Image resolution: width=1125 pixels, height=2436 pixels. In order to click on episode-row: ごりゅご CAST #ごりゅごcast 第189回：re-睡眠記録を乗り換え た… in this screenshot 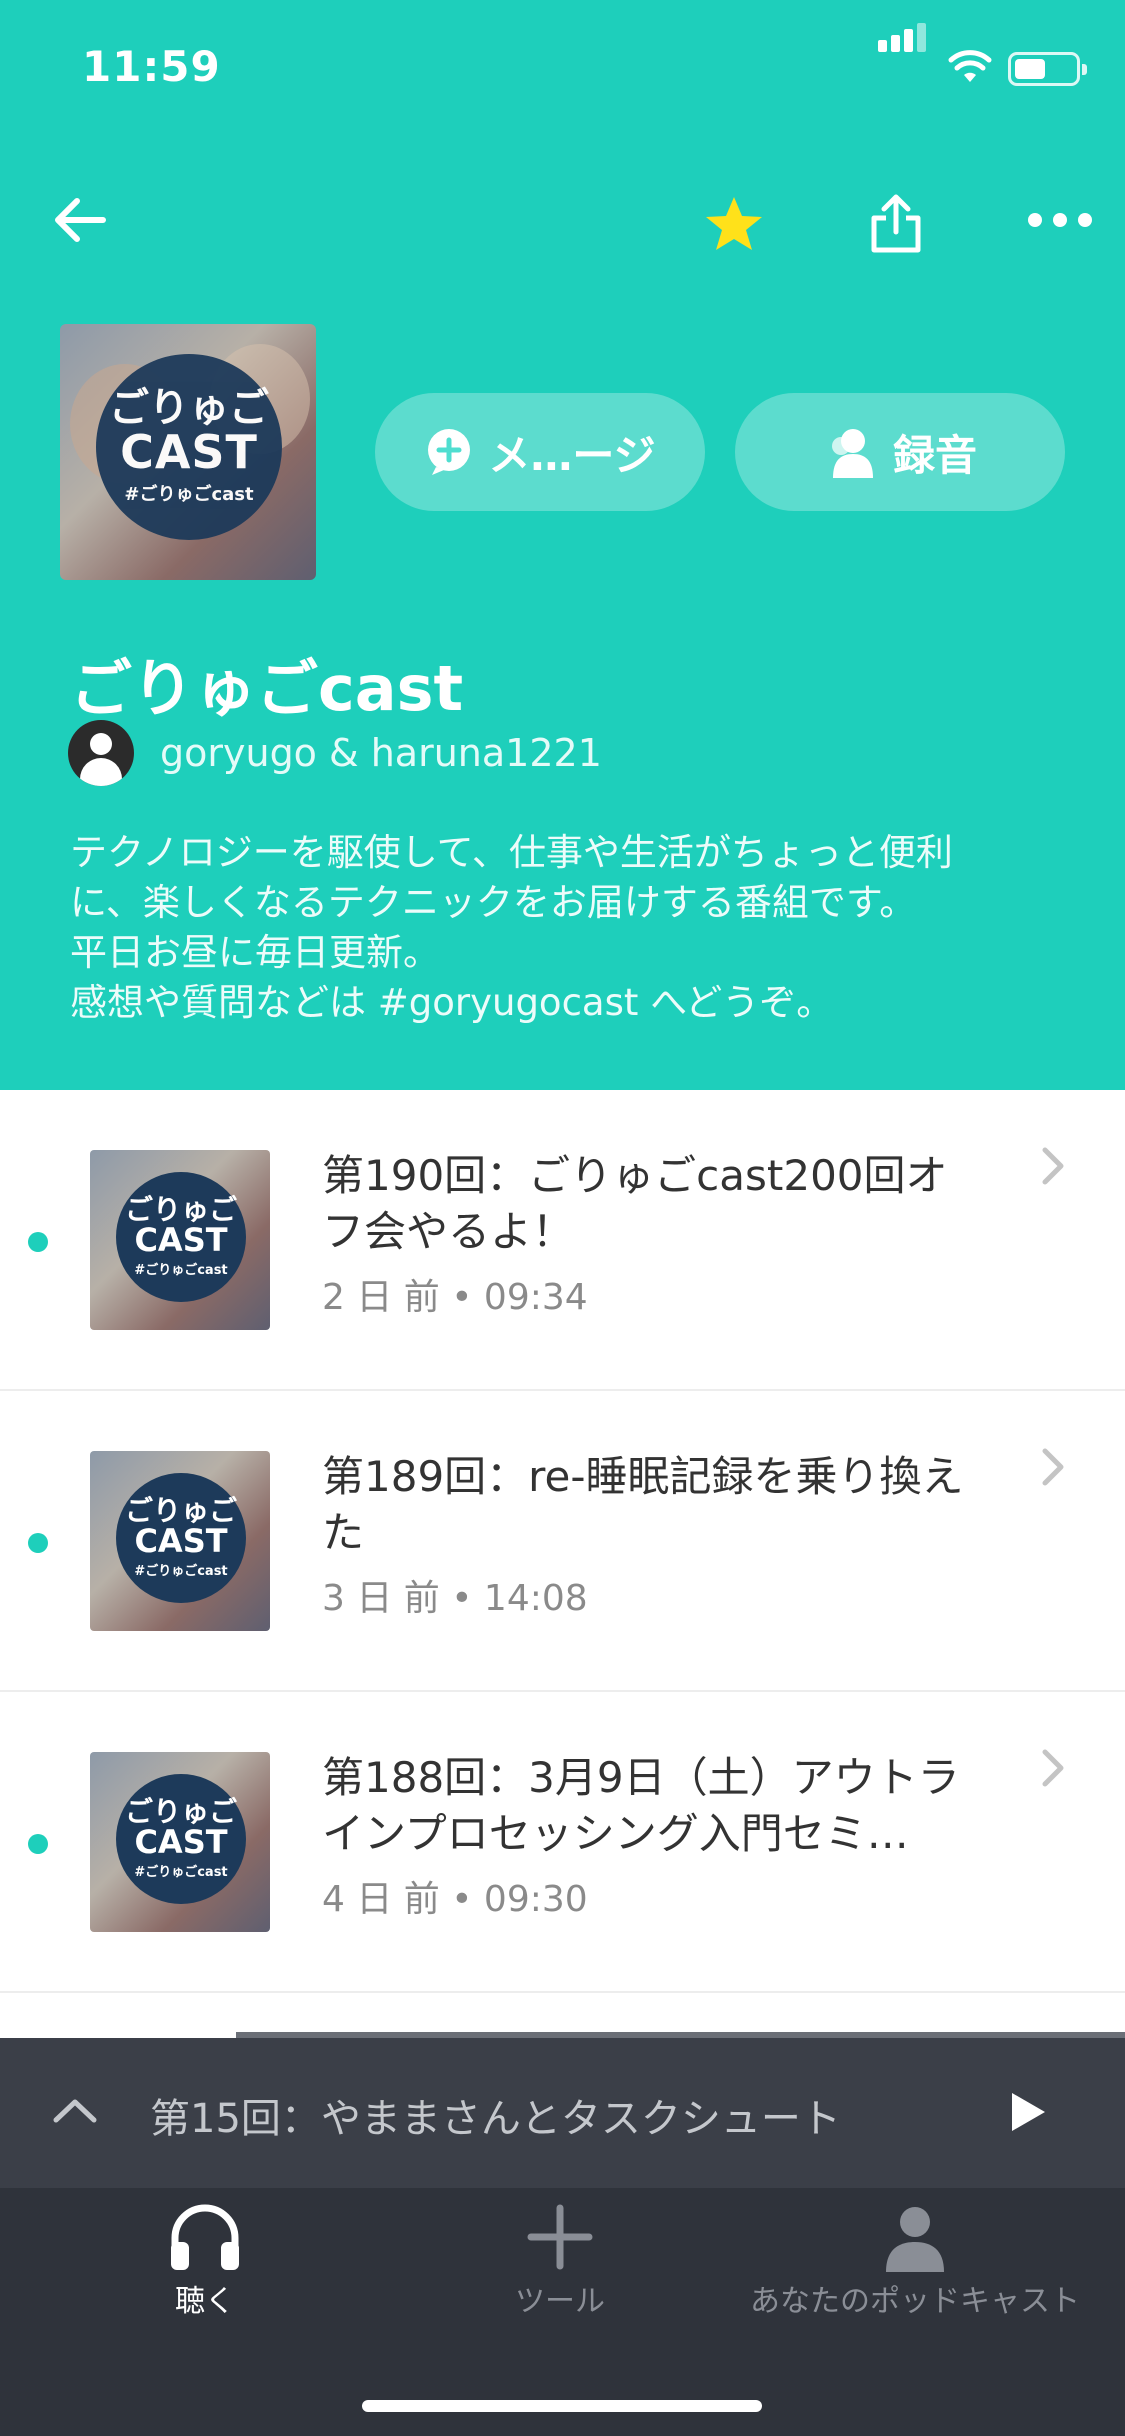, I will do `click(562, 1541)`.